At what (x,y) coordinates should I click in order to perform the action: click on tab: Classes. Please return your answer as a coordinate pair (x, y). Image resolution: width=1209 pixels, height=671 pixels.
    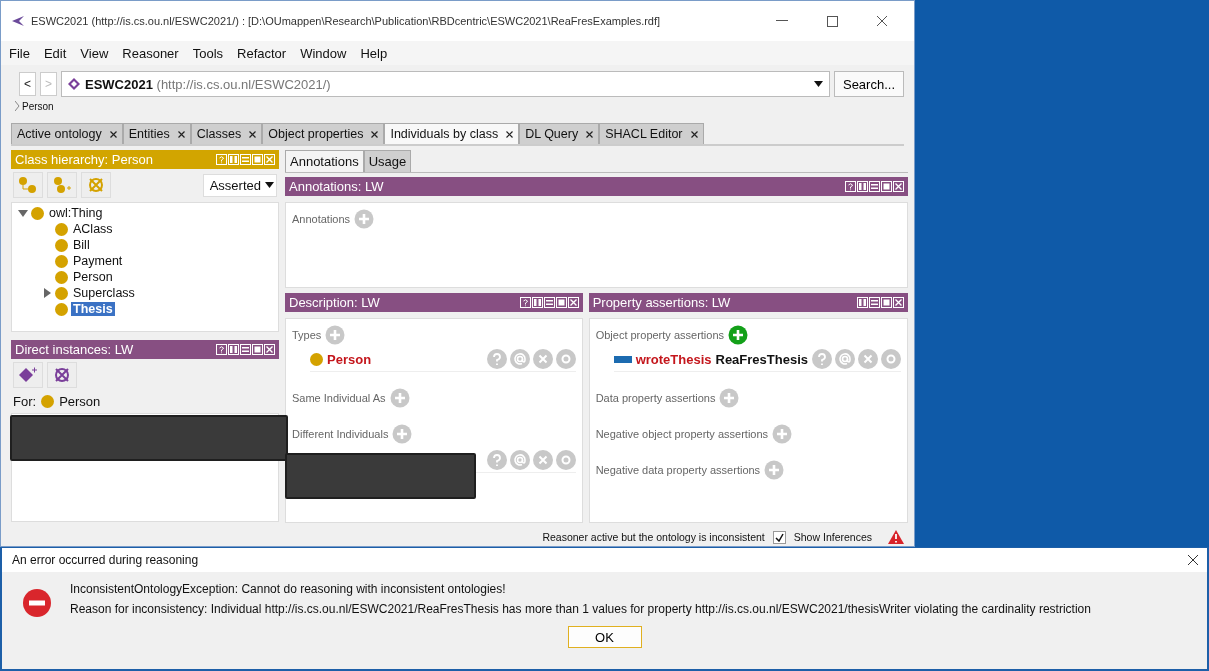
    Looking at the image, I should click on (226, 133).